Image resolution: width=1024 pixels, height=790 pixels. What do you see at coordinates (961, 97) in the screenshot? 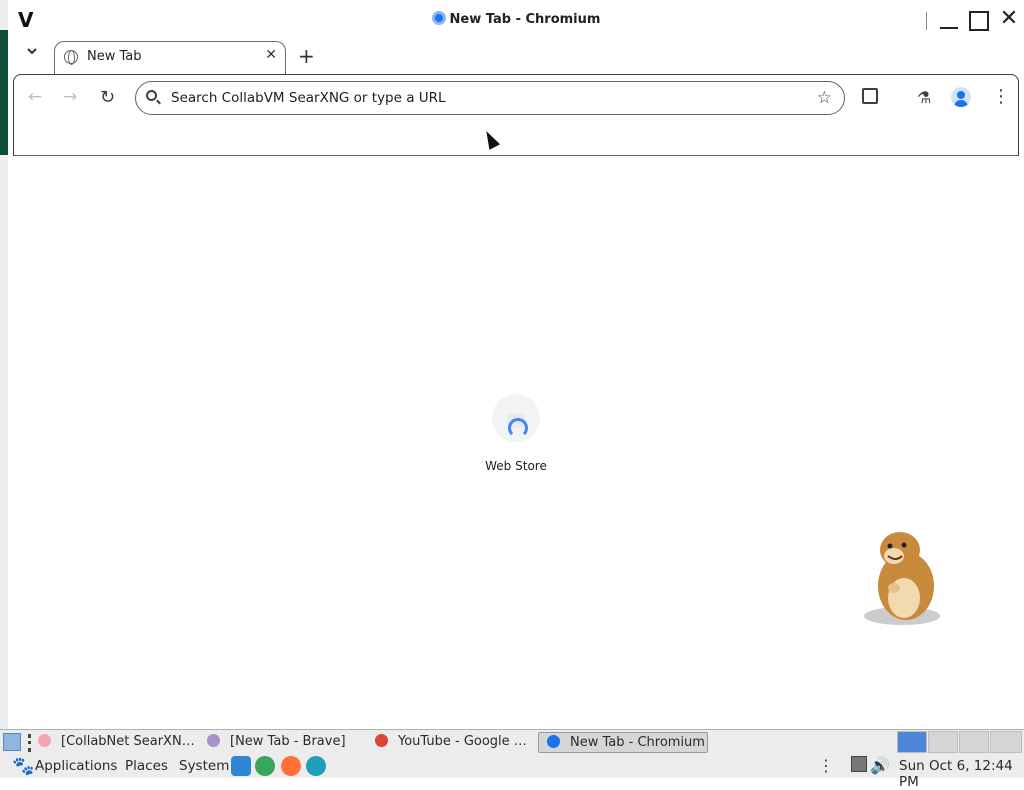
I see `profile-avatar-icon` at bounding box center [961, 97].